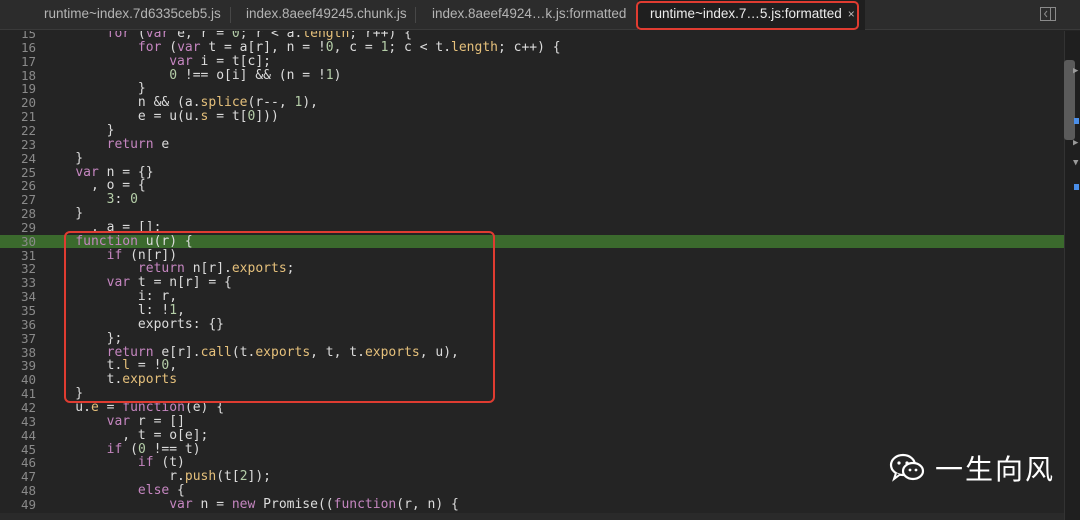  I want to click on watermark: 一生向风, so click(972, 468).